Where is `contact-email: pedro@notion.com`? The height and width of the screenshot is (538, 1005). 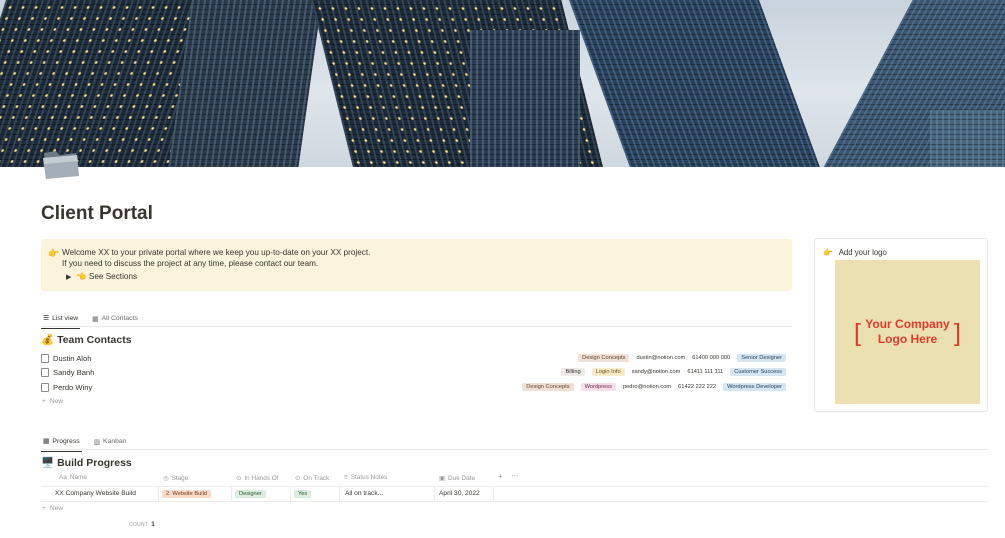 contact-email: pedro@notion.com is located at coordinates (647, 387).